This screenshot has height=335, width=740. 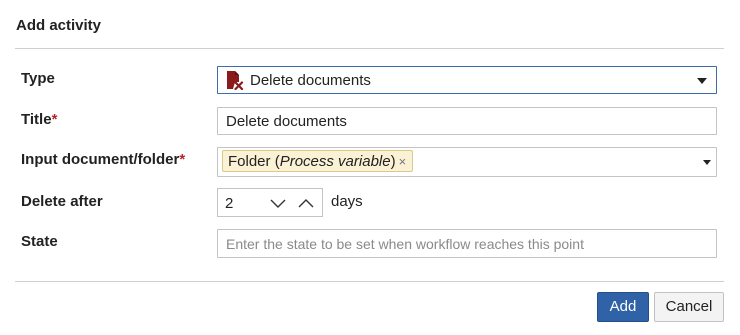 What do you see at coordinates (278, 203) in the screenshot?
I see `decrement-chevron-down-icon` at bounding box center [278, 203].